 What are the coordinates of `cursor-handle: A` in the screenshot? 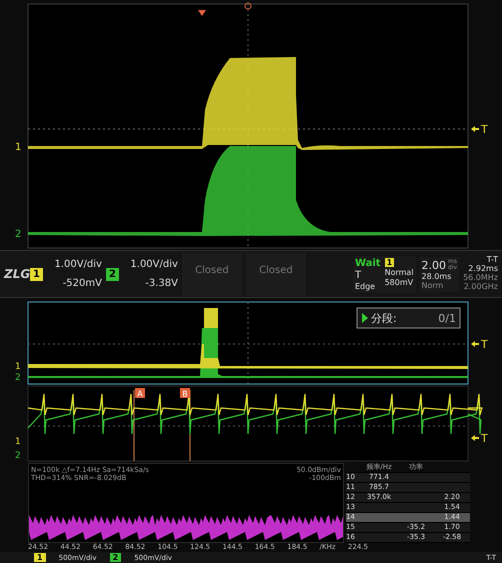 It's located at (140, 393).